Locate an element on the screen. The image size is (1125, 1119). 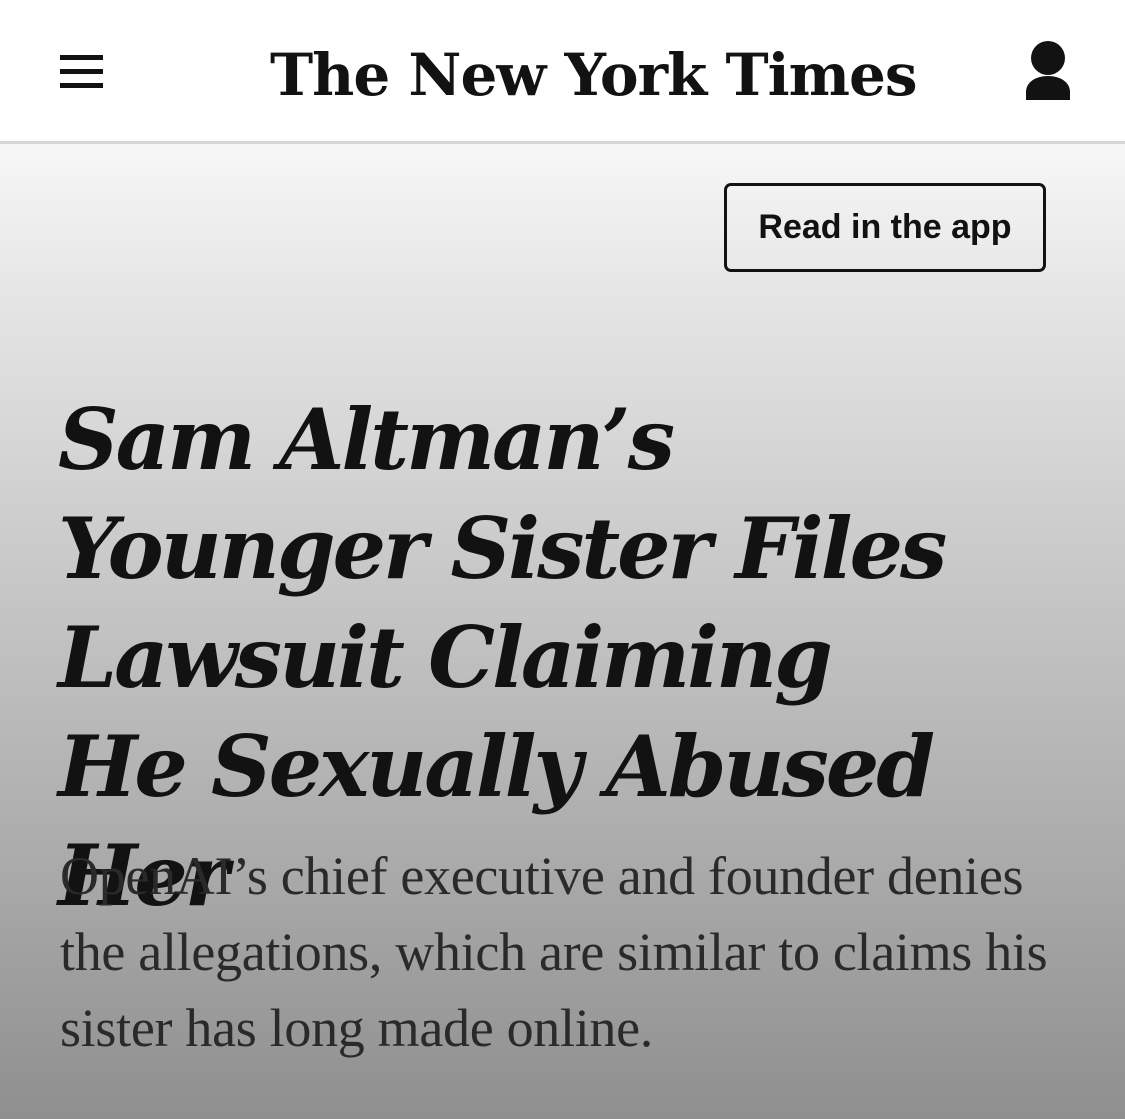
hamburger-menu-icon is located at coordinates (81, 71).